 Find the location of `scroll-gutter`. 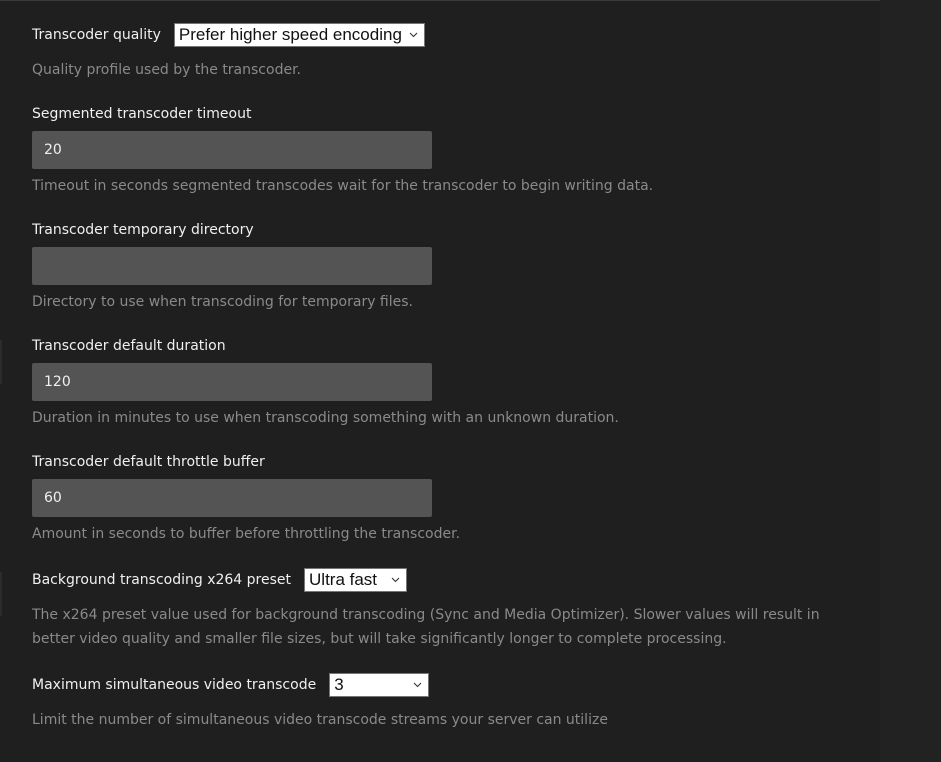

scroll-gutter is located at coordinates (910, 381).